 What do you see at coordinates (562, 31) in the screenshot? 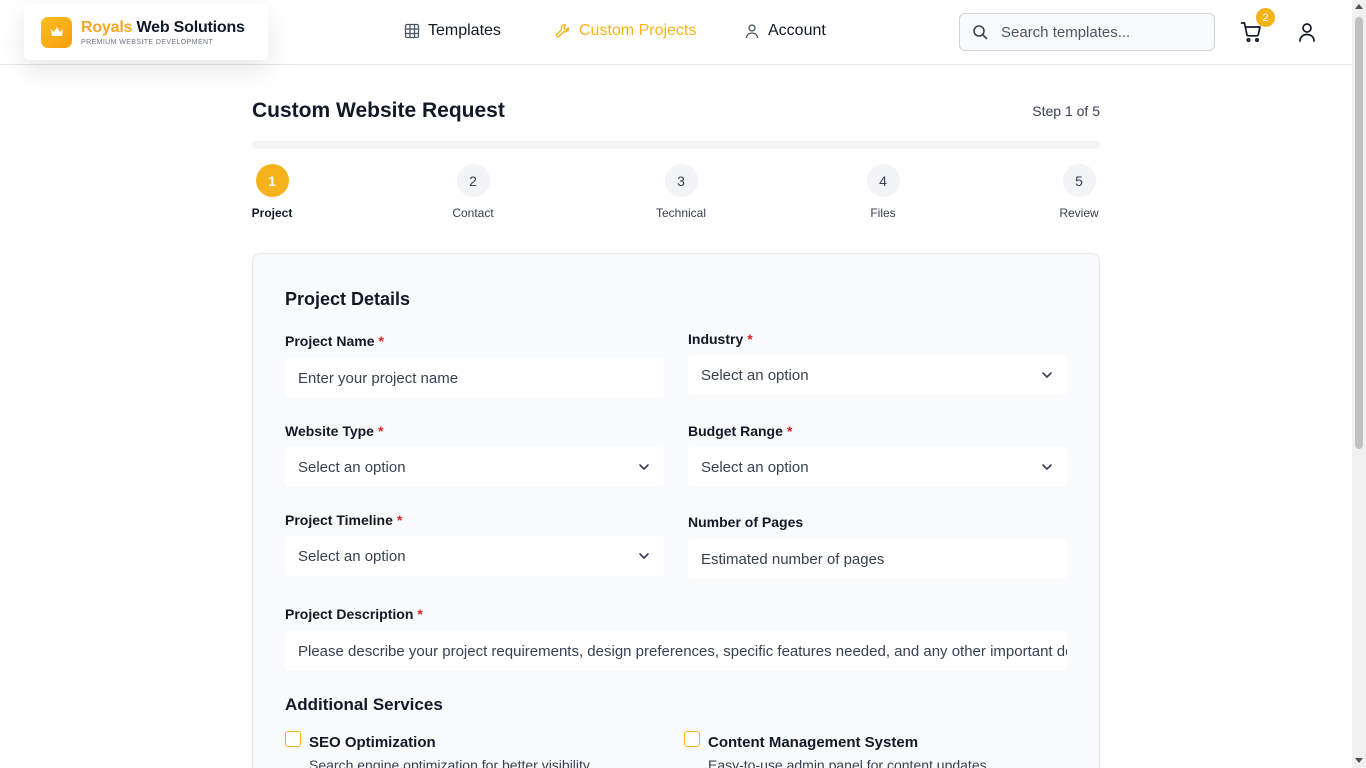
I see `wrench-icon` at bounding box center [562, 31].